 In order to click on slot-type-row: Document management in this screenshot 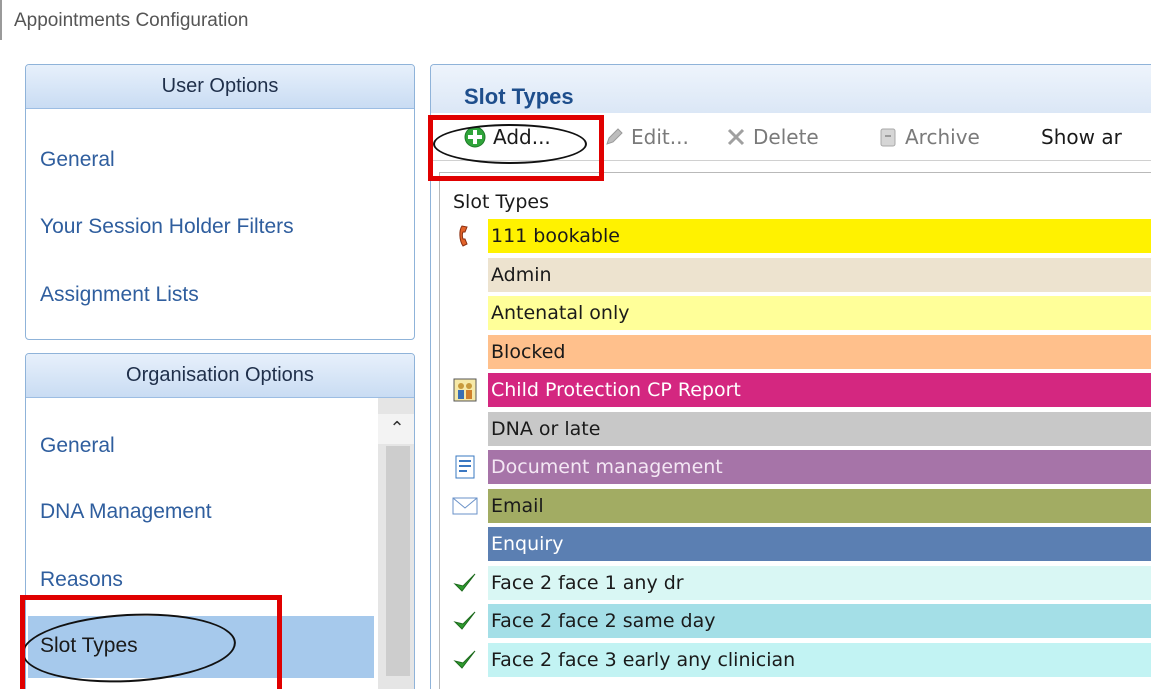, I will do `click(819, 467)`.